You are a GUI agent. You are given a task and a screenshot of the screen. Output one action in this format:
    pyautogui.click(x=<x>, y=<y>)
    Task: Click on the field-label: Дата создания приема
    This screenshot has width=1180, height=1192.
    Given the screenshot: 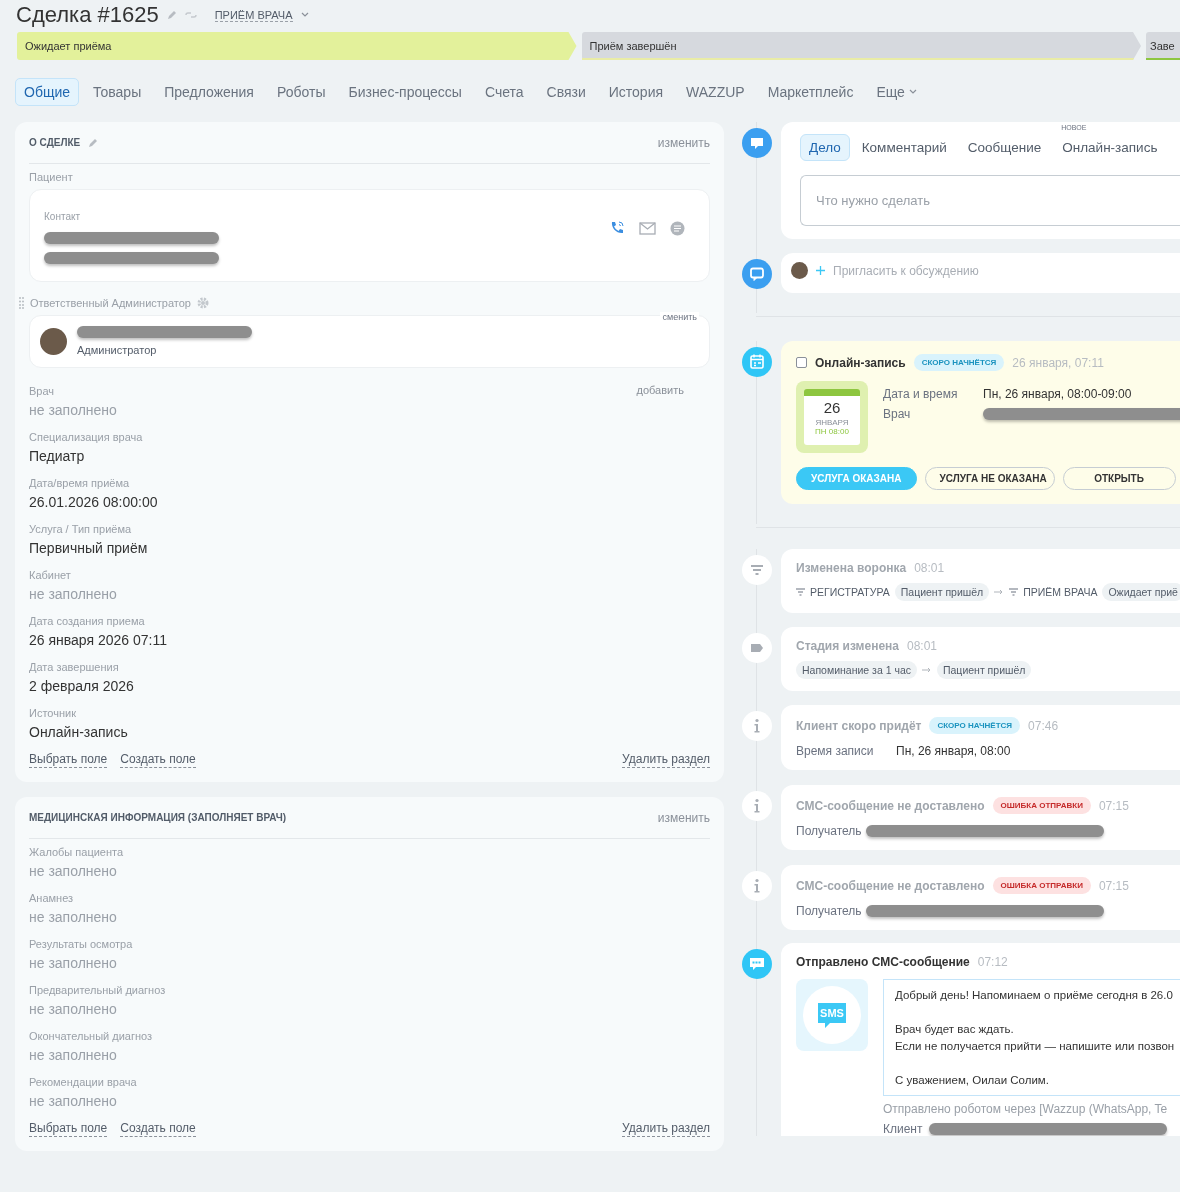 What is the action you would take?
    pyautogui.click(x=87, y=621)
    